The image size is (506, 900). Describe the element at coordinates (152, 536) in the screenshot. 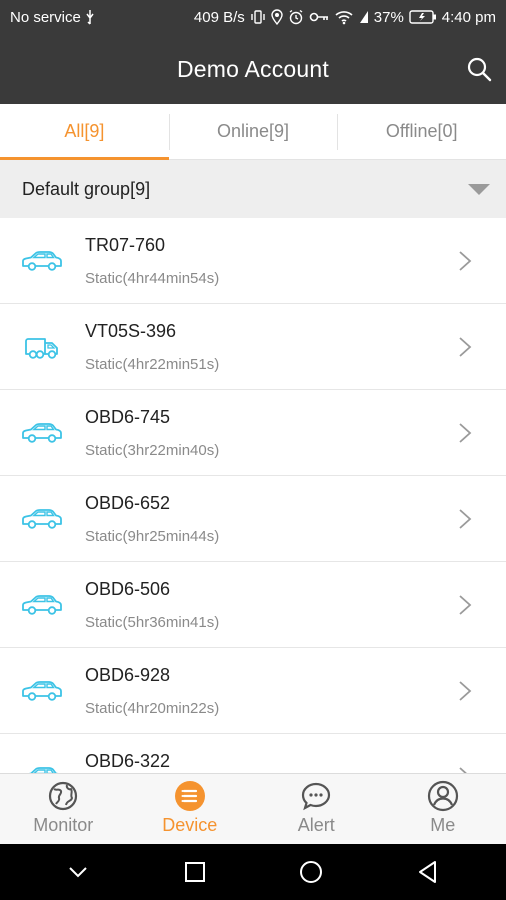

I see `device-status: Static(9hr25min44s)` at that location.